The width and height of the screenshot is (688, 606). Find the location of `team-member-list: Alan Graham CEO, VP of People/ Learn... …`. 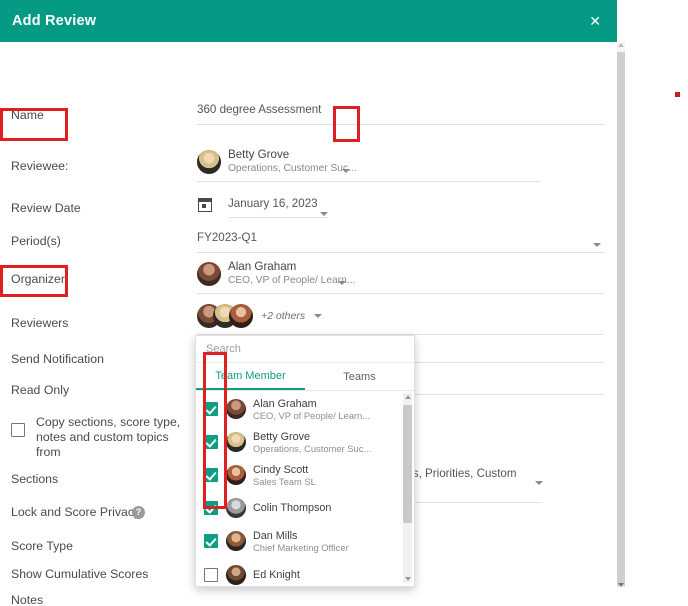

team-member-list: Alan Graham CEO, VP of People/ Learn... … is located at coordinates (305, 488).